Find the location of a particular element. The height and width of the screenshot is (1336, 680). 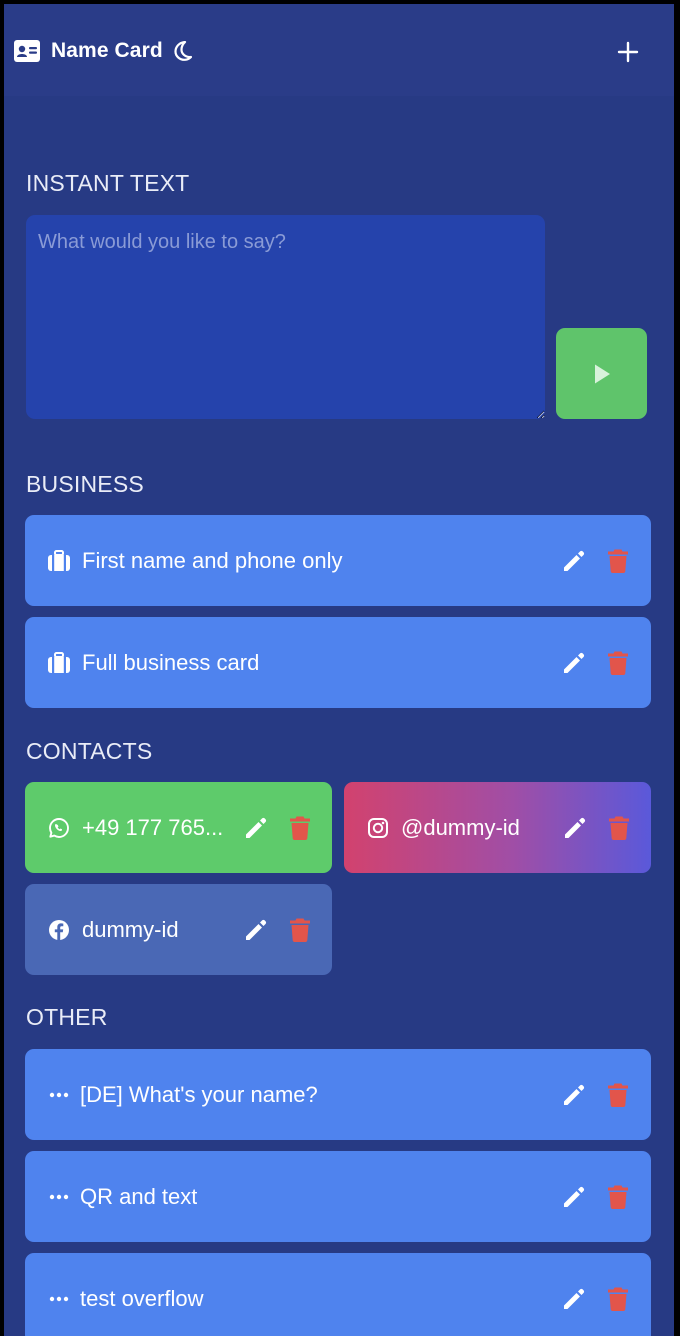

send-button is located at coordinates (601, 373).